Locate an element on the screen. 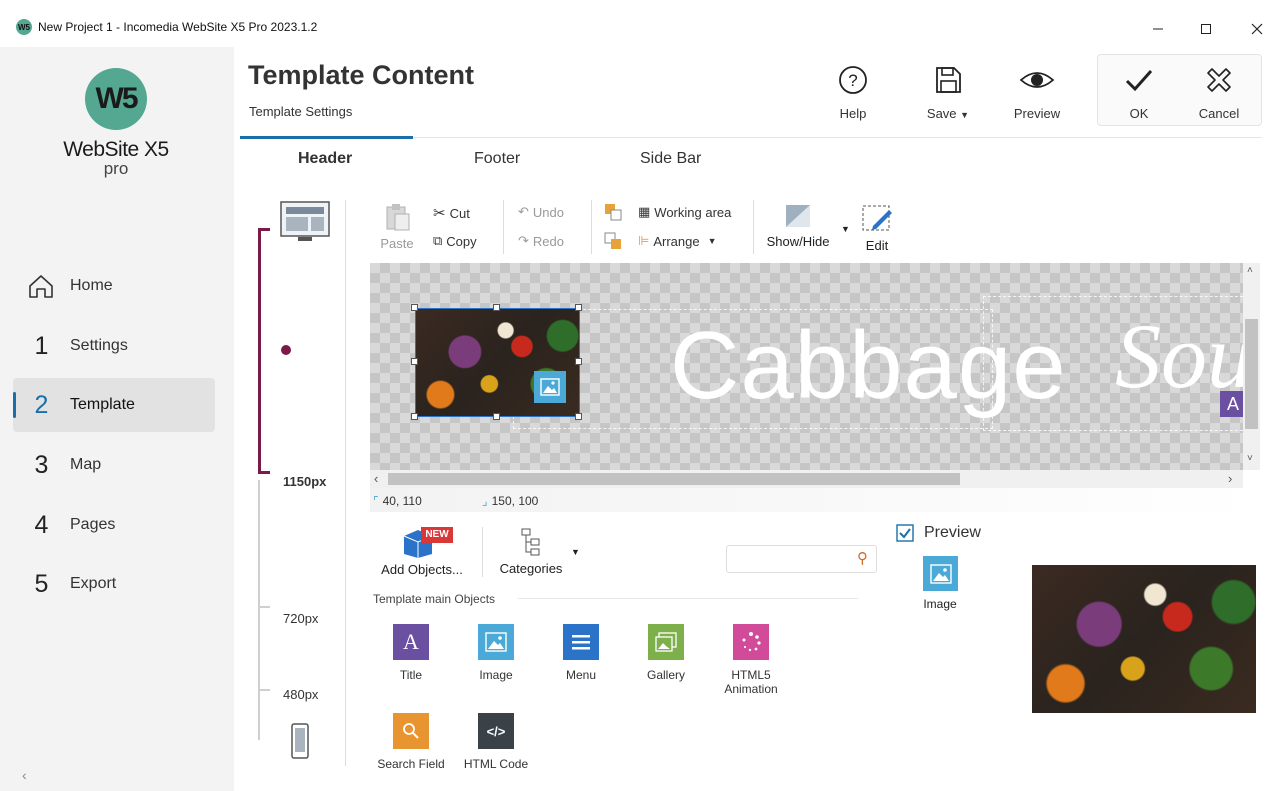 This screenshot has width=1282, height=791. undo-button: ↶ Undo is located at coordinates (541, 212).